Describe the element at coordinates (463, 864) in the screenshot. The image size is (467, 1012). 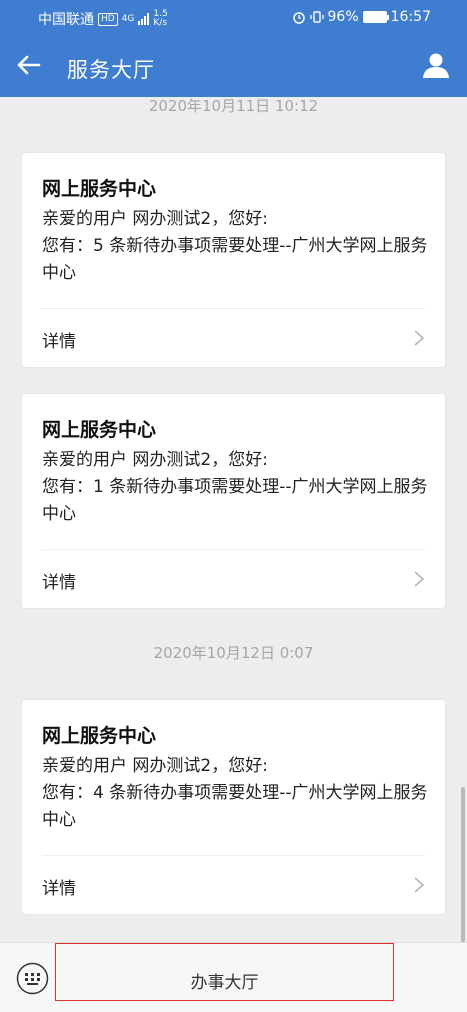
I see `scrollbar` at that location.